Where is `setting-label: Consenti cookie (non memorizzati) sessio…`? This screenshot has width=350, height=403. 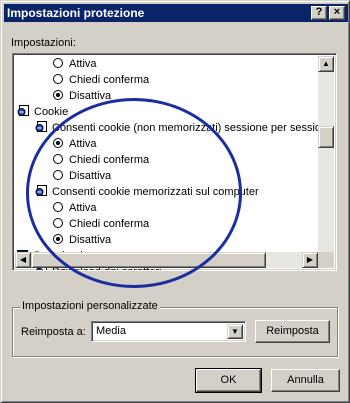
setting-label: Consenti cookie (non memorizzati) sessio… is located at coordinates (193, 128).